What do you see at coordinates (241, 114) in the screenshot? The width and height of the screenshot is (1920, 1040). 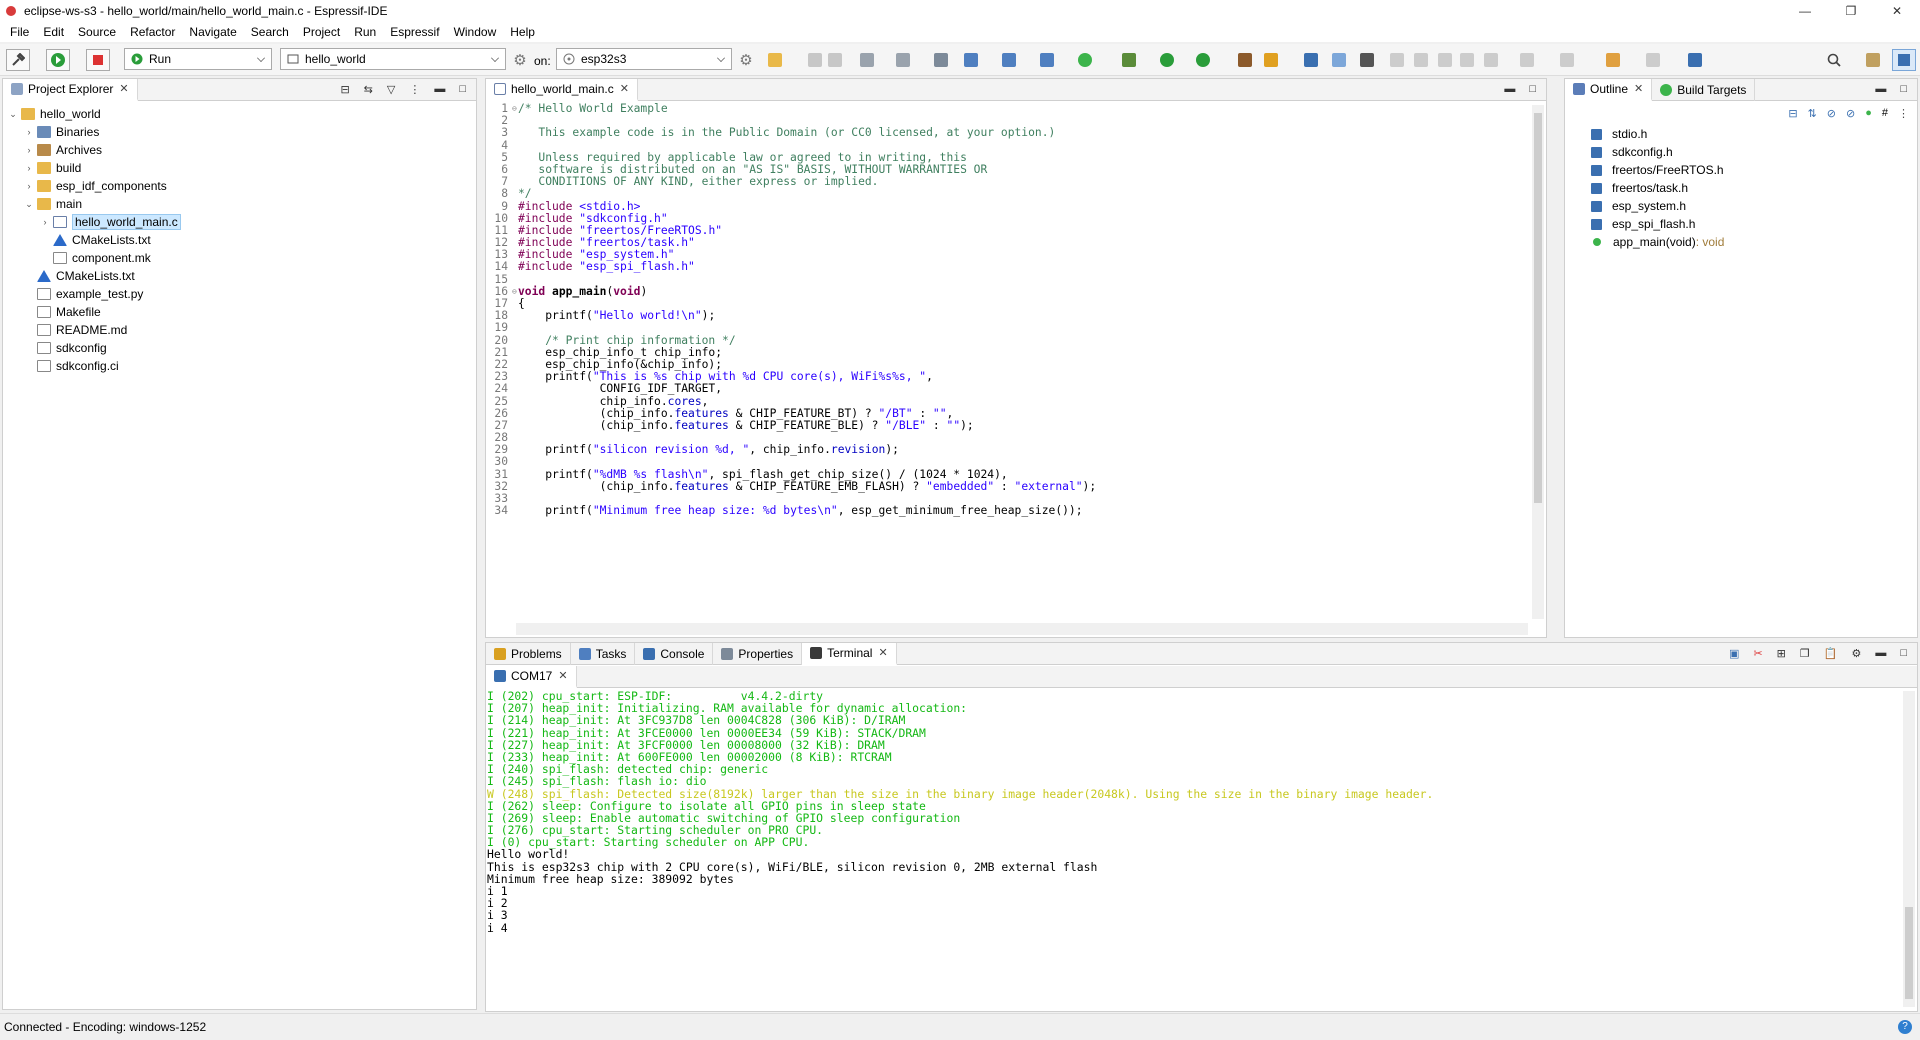 I see `tree-item: ⌄ hello_world` at bounding box center [241, 114].